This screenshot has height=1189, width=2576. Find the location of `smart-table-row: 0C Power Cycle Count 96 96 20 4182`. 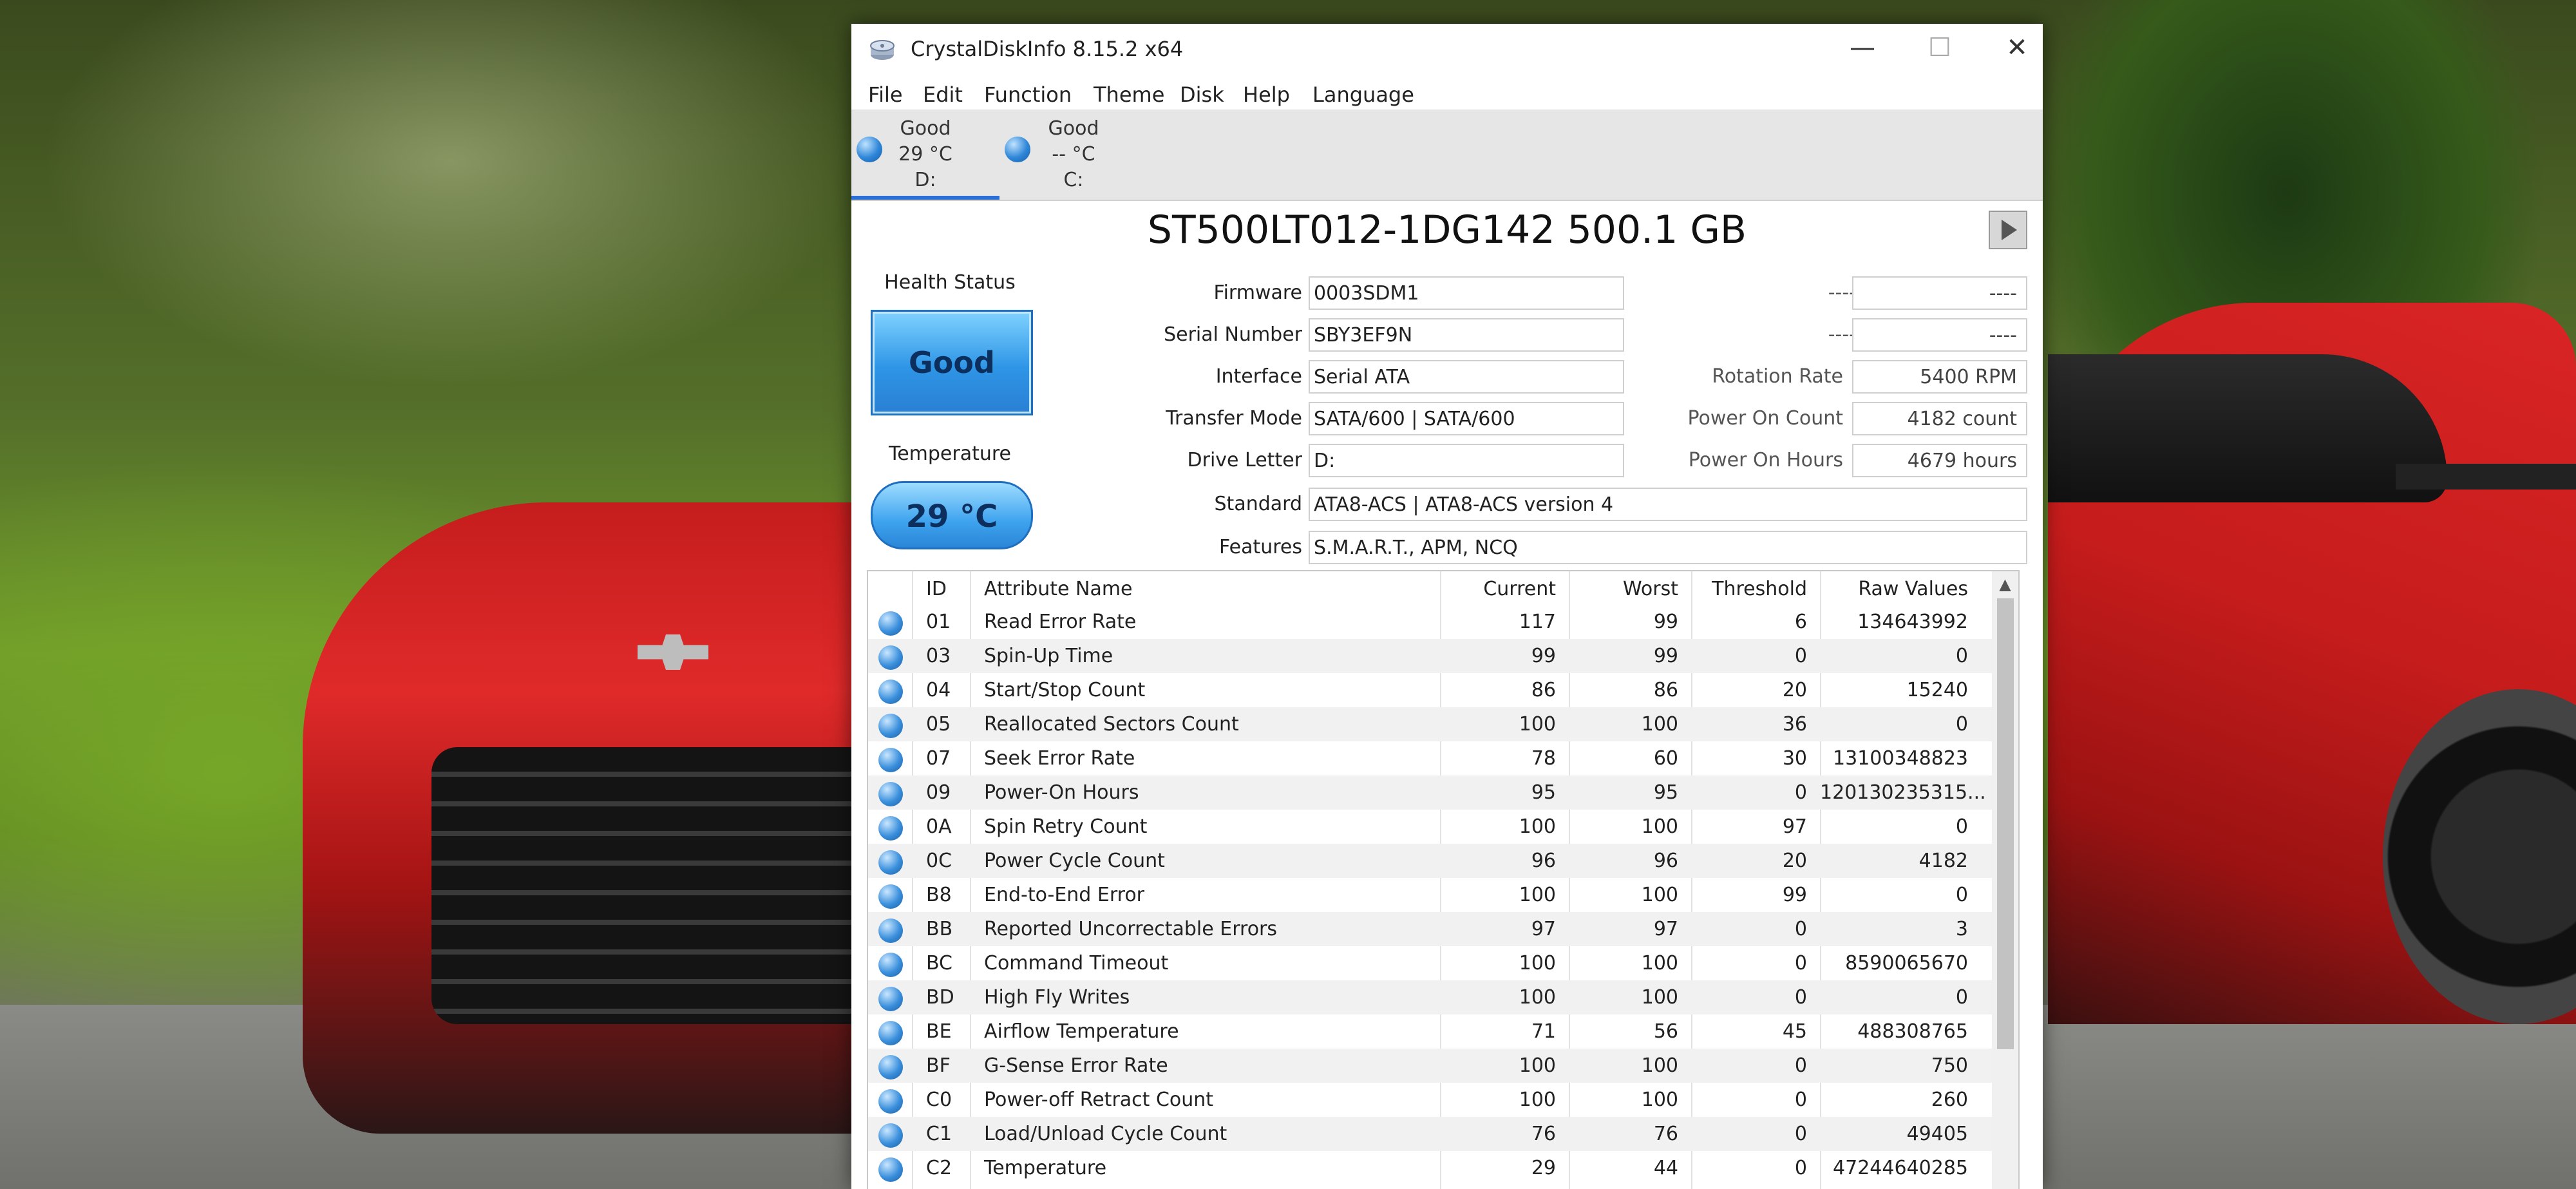

smart-table-row: 0C Power Cycle Count 96 96 20 4182 is located at coordinates (1430, 861).